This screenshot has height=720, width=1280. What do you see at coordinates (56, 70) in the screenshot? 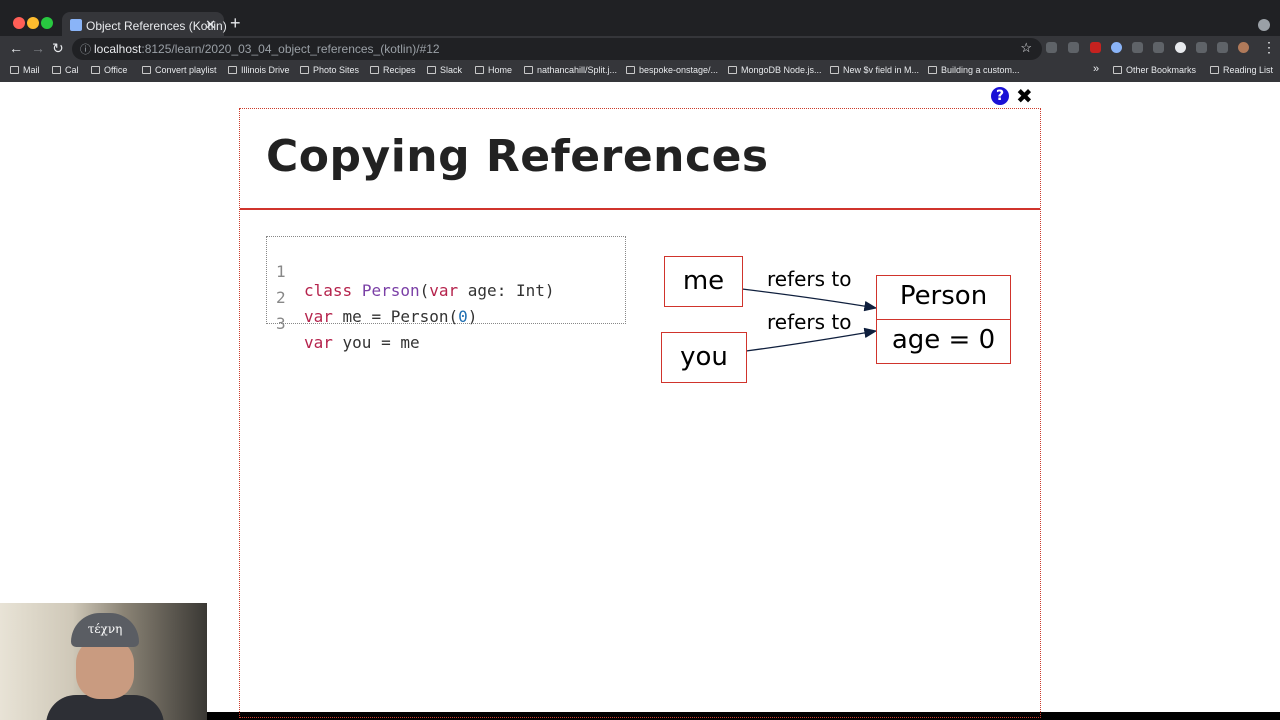
I see `calendar-icon` at bounding box center [56, 70].